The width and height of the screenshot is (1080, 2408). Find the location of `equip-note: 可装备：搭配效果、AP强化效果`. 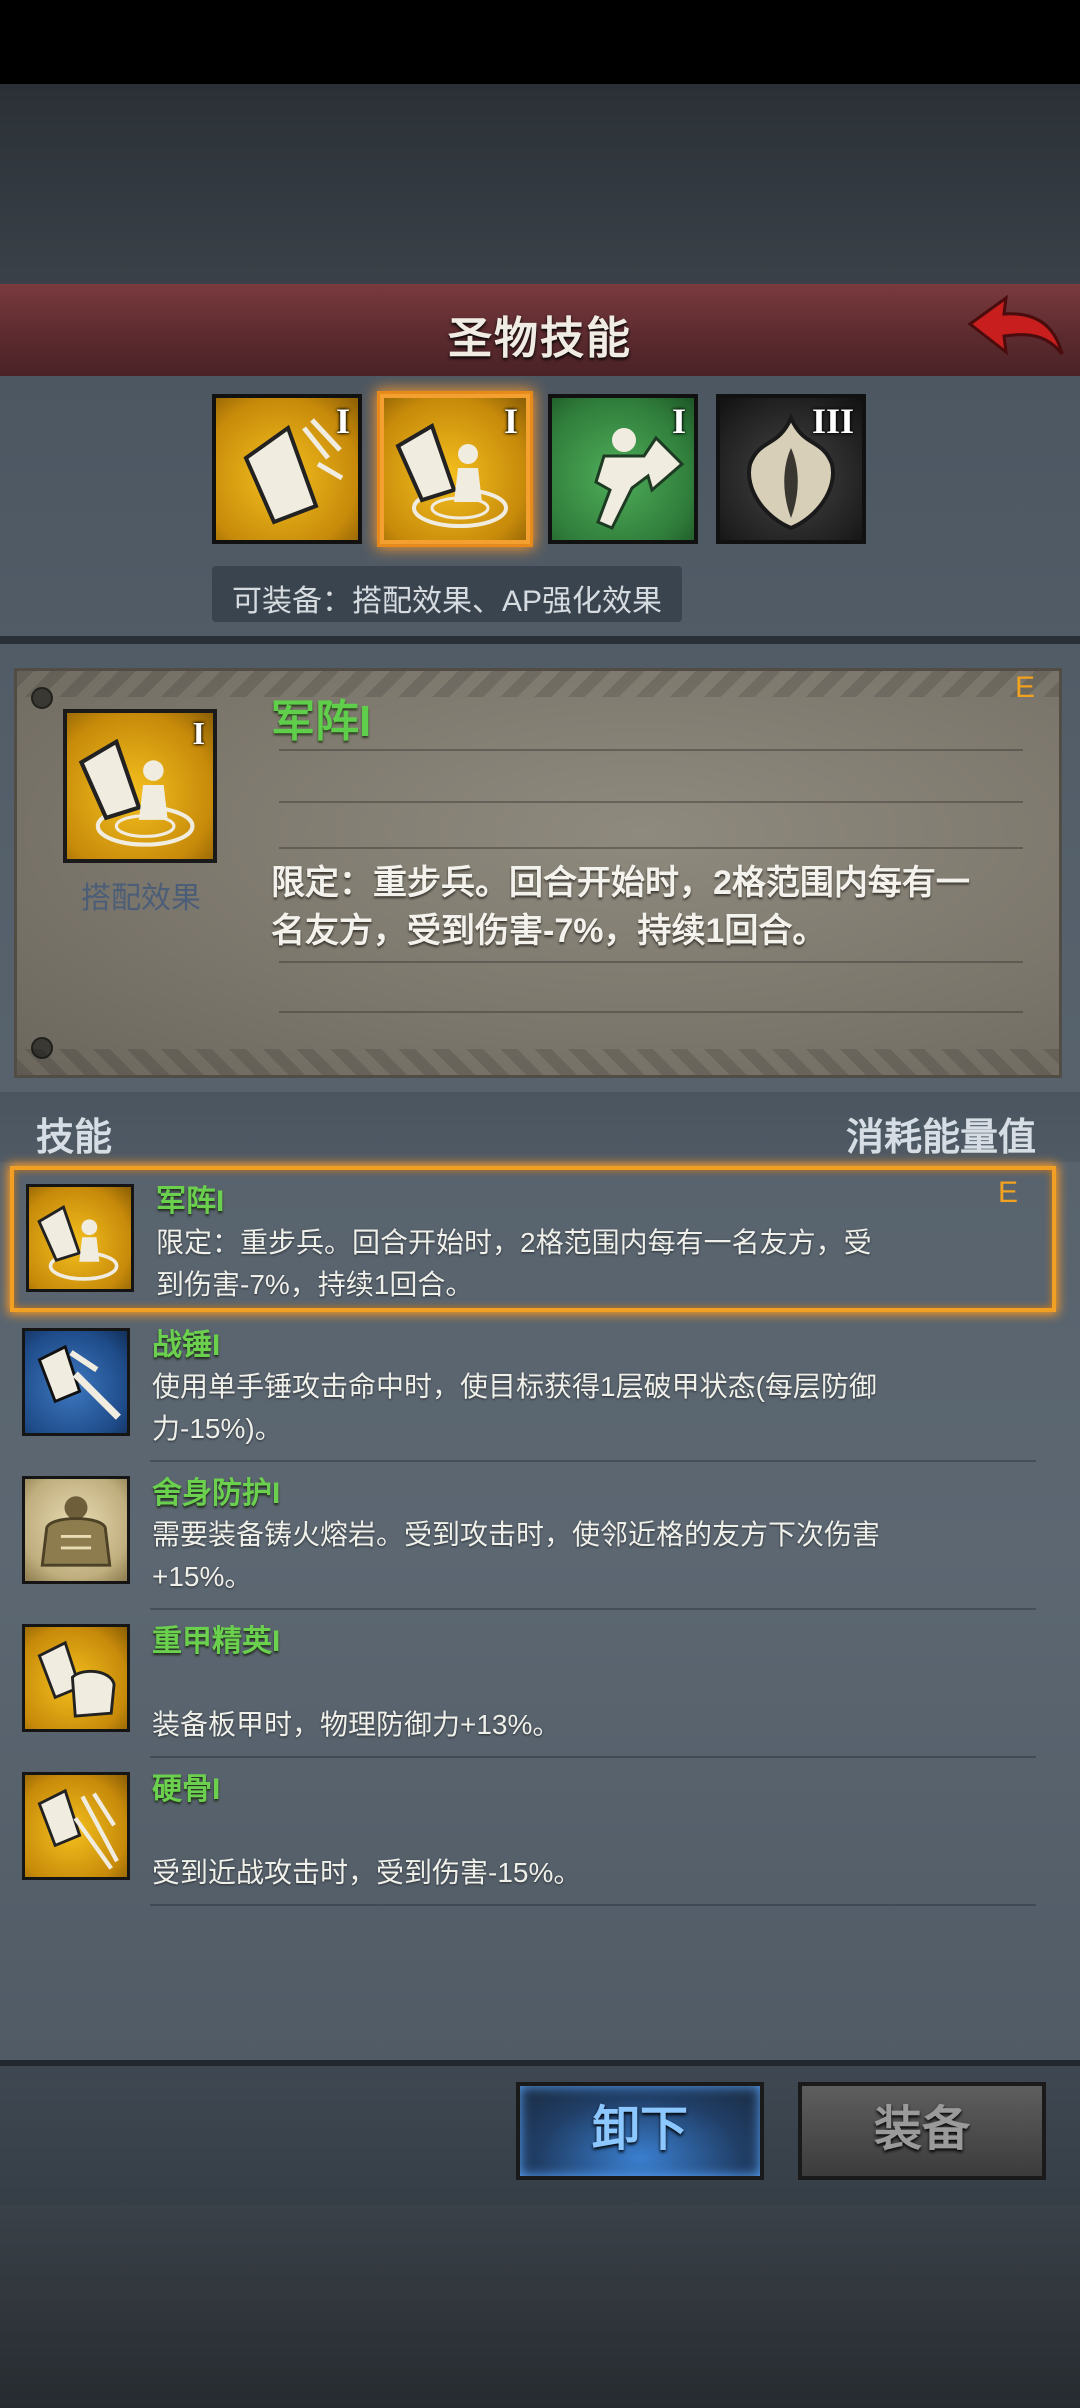

equip-note: 可装备：搭配效果、AP强化效果 is located at coordinates (447, 594).